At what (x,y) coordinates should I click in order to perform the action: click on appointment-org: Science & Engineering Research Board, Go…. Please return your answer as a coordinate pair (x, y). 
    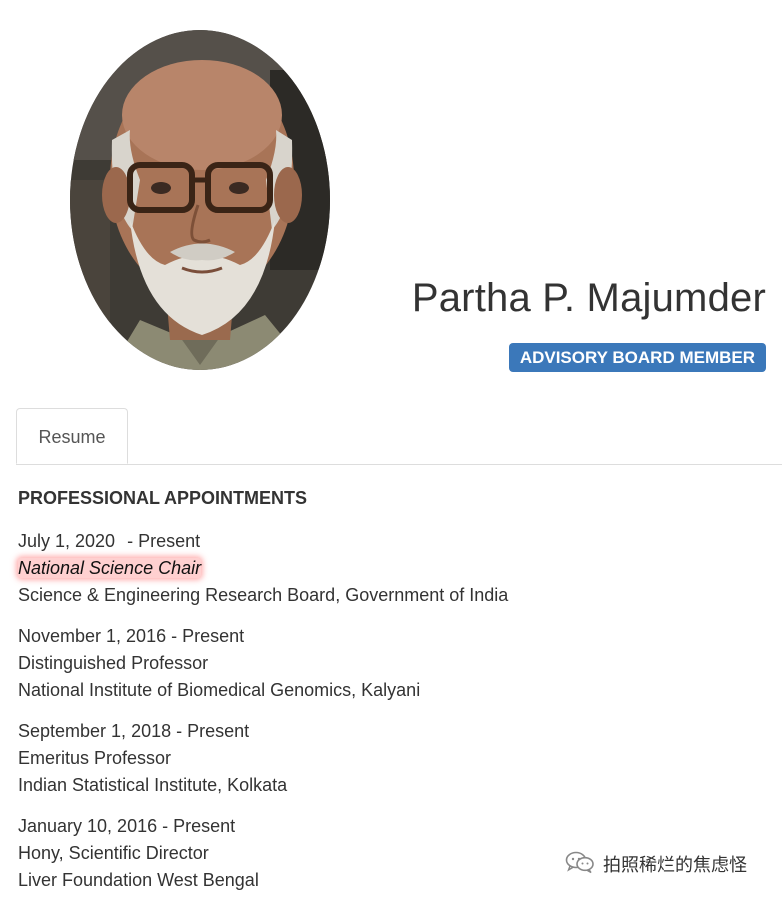
    Looking at the image, I should click on (263, 595).